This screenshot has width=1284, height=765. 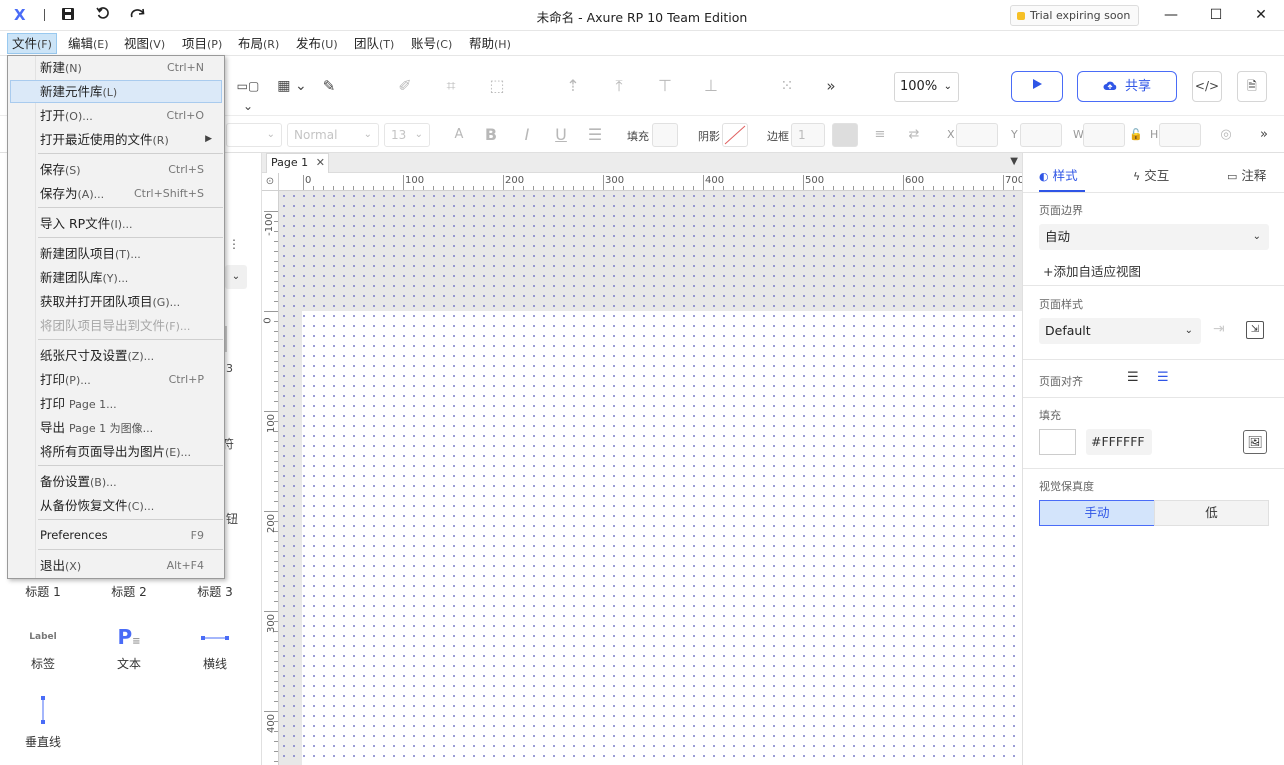 What do you see at coordinates (1261, 15) in the screenshot?
I see `close-icon: ✕` at bounding box center [1261, 15].